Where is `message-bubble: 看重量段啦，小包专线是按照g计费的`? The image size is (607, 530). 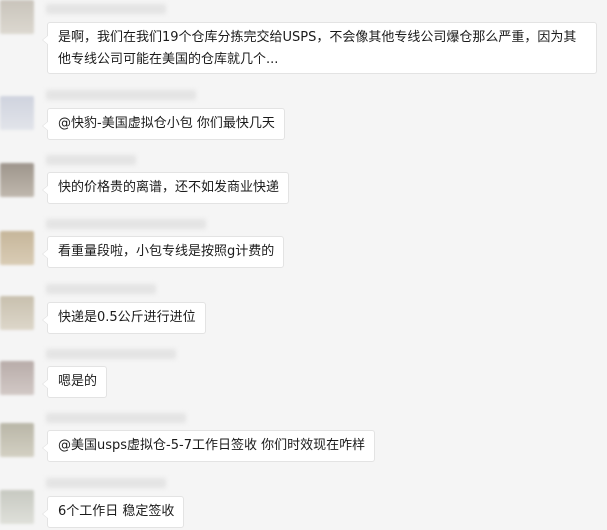 message-bubble: 看重量段啦，小包专线是按照g计费的 is located at coordinates (163, 252).